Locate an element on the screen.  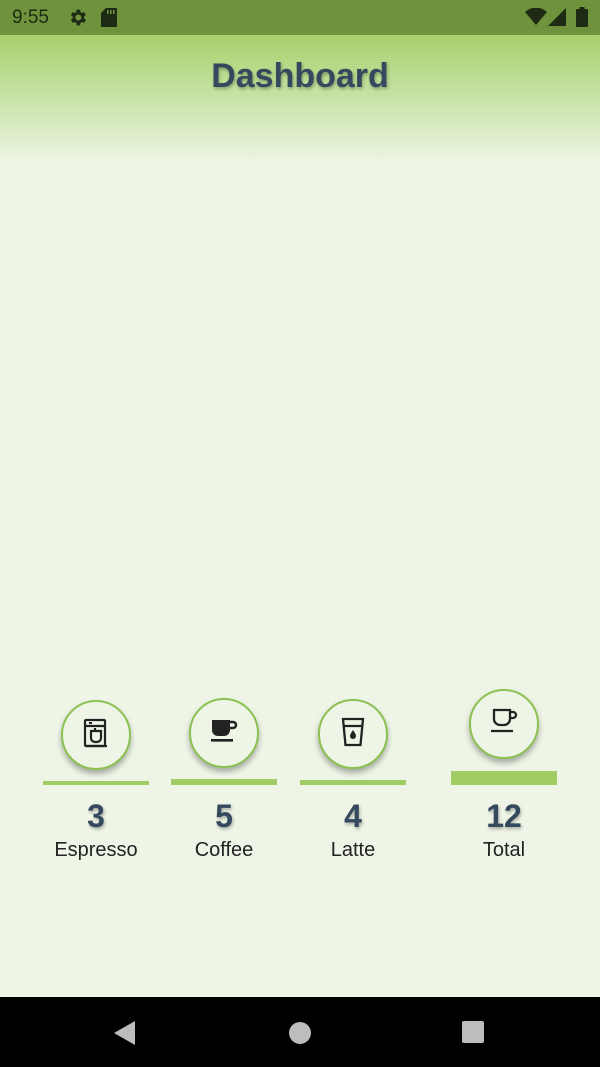
latte-glass-icon is located at coordinates (353, 734).